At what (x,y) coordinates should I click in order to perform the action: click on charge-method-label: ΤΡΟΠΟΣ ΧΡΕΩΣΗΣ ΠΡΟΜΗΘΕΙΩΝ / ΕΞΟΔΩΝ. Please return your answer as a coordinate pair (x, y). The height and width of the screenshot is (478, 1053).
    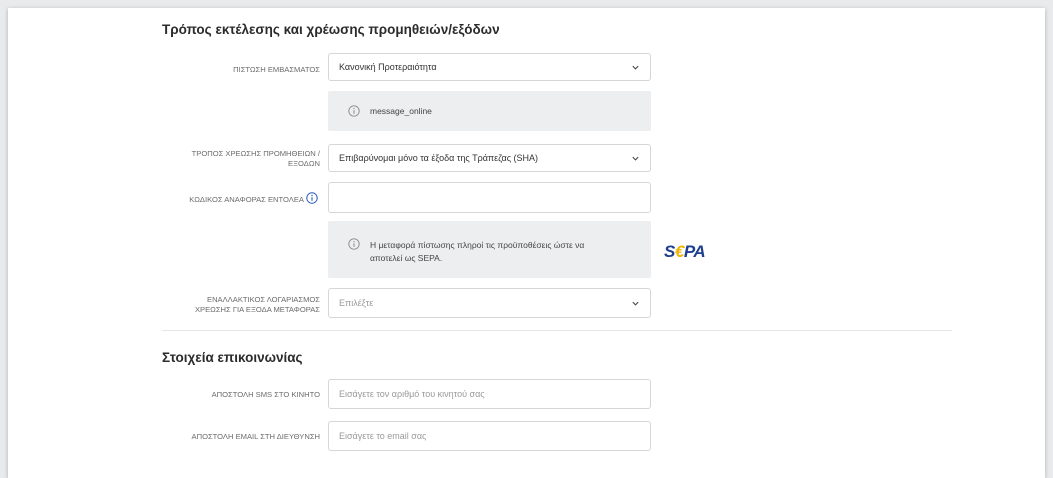
    Looking at the image, I should click on (170, 159).